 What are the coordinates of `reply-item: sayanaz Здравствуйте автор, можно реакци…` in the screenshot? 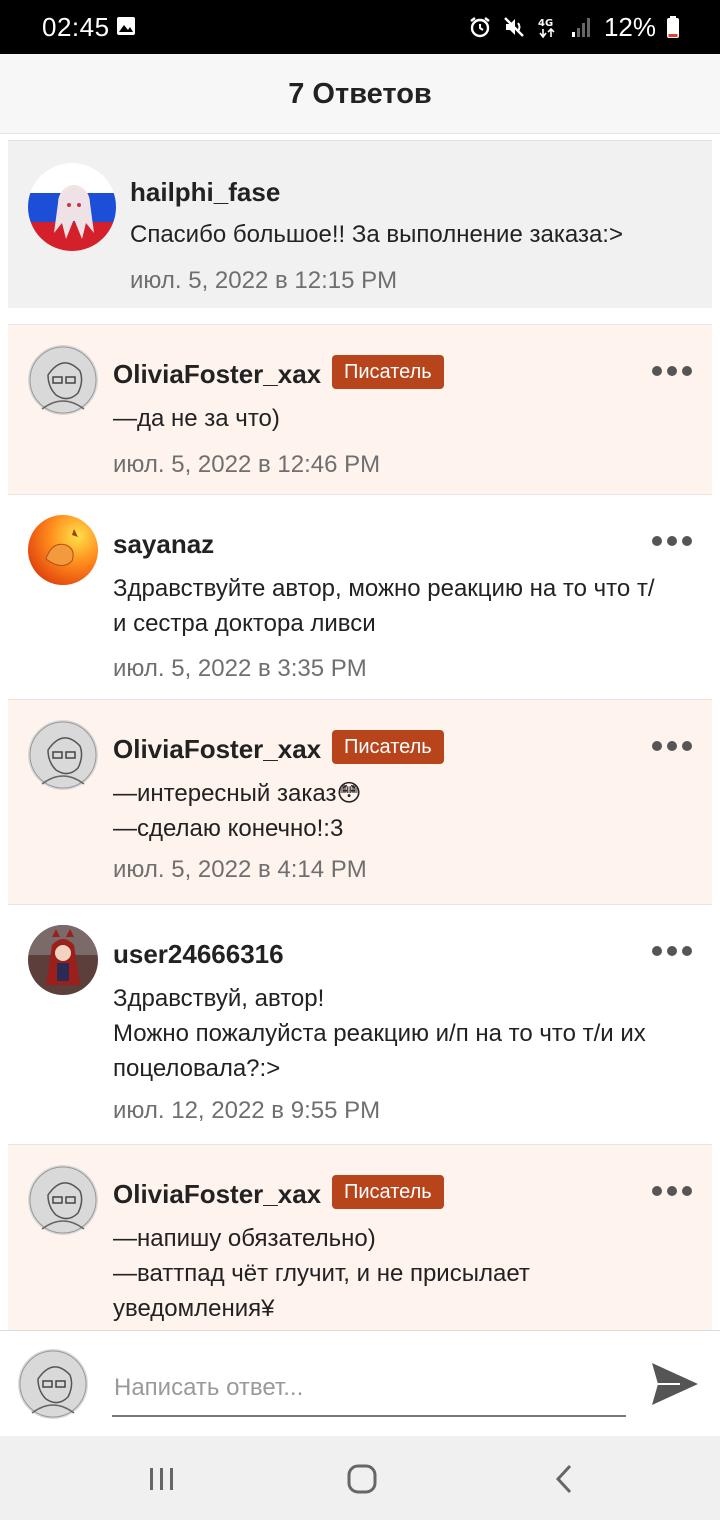 It's located at (360, 596).